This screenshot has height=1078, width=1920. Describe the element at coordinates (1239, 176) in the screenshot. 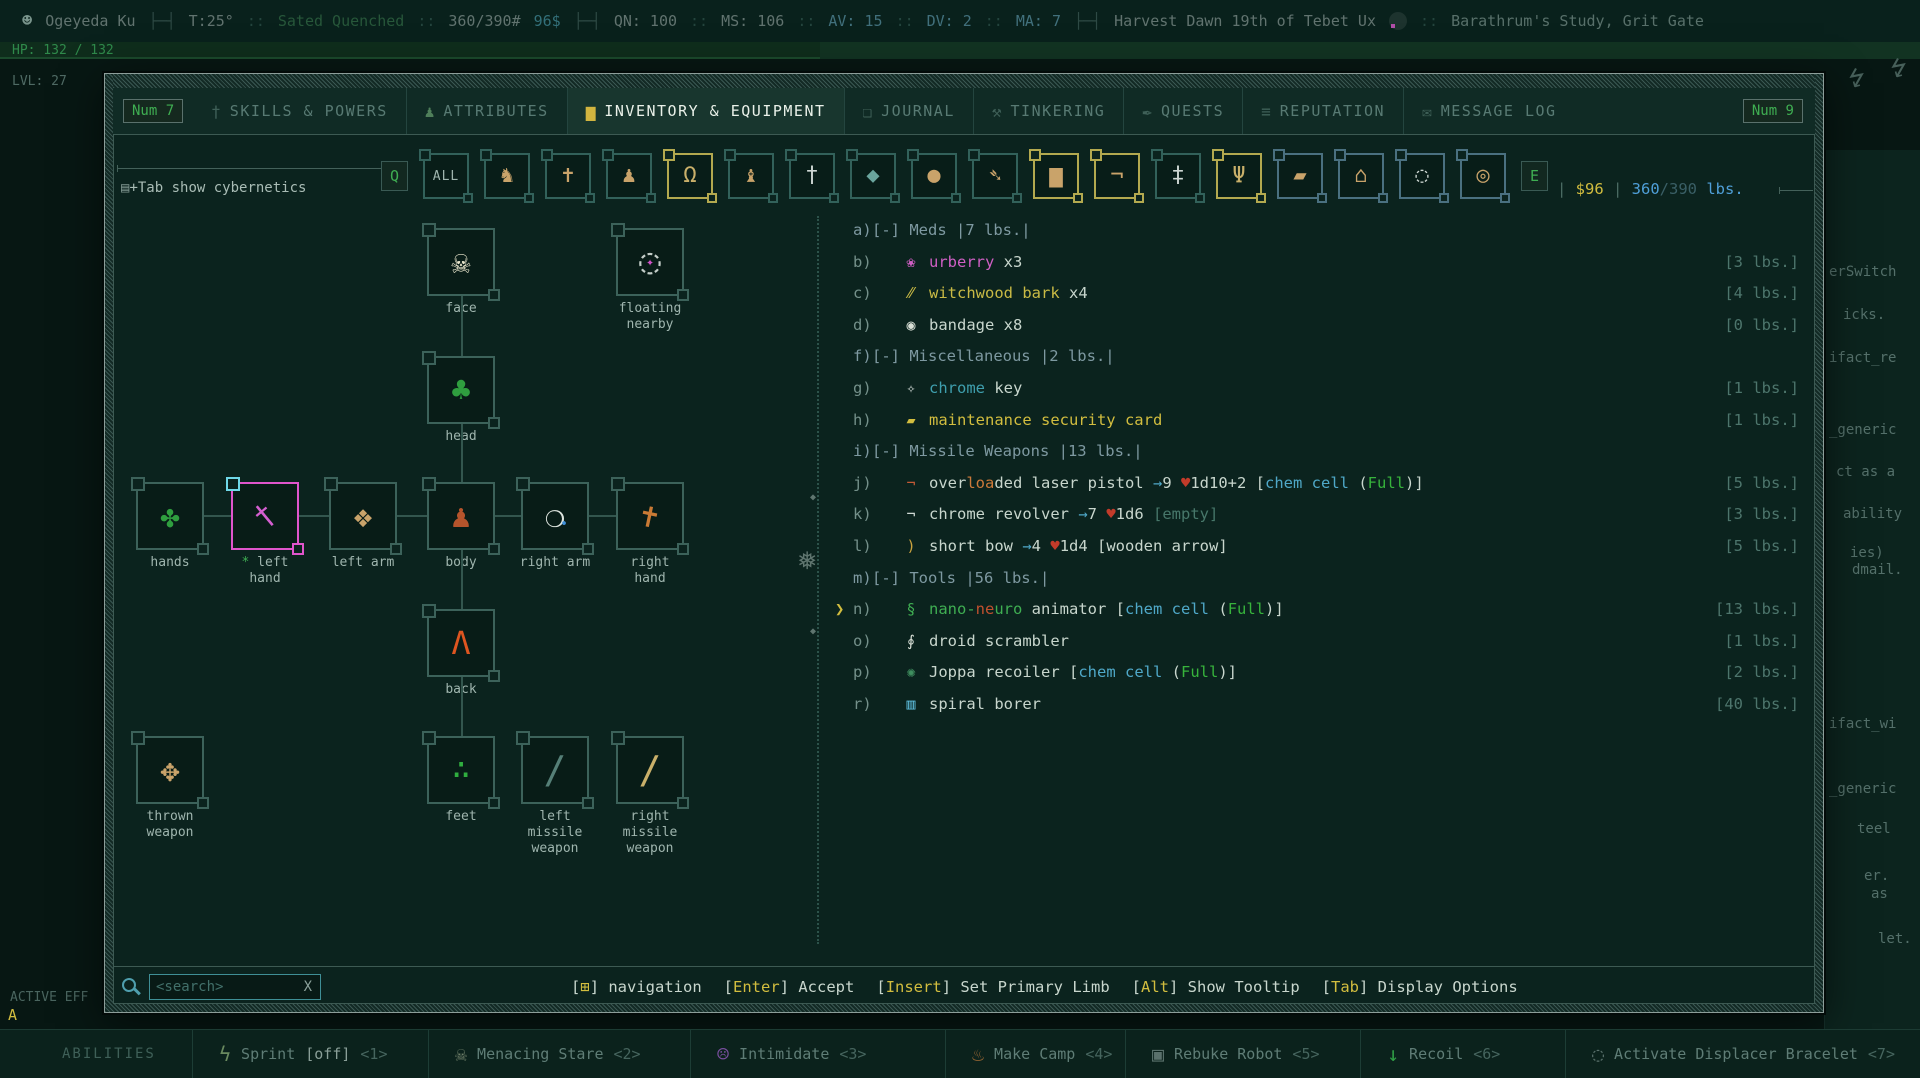

I see `filter-hookah-icon: Ψ` at that location.